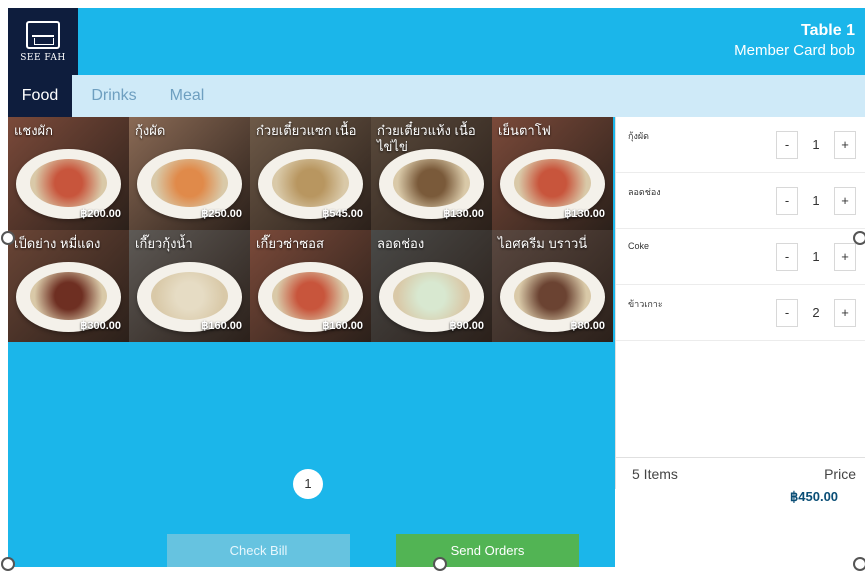 The width and height of the screenshot is (865, 573). What do you see at coordinates (401, 243) in the screenshot?
I see `menu-item-name: ลอดช่อง` at bounding box center [401, 243].